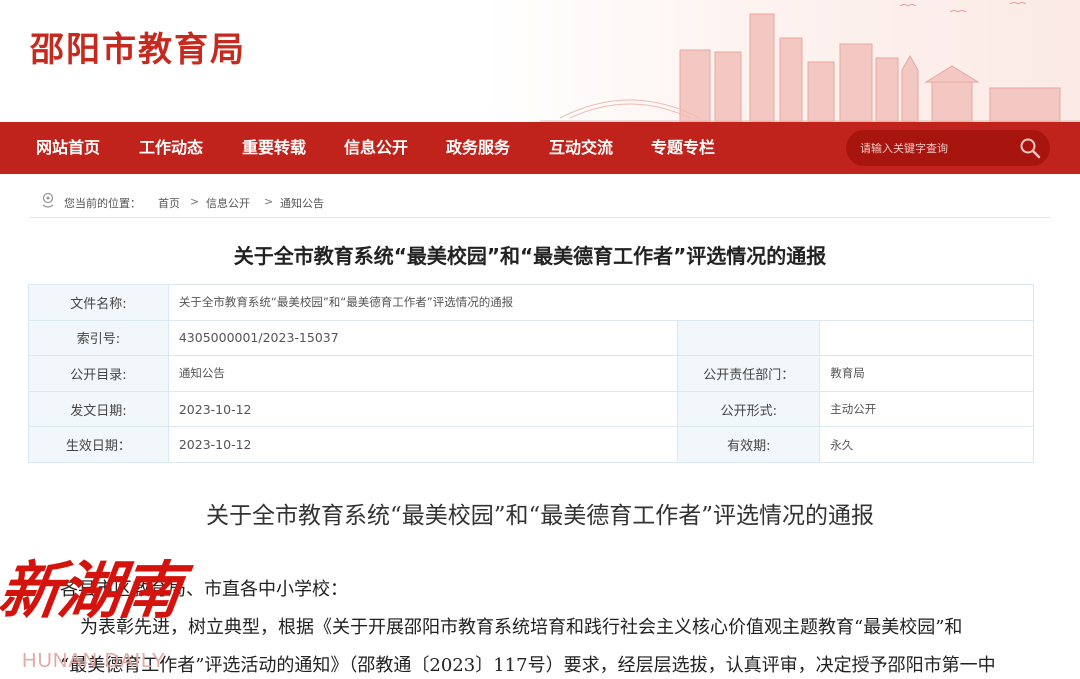  I want to click on table-row: 公开目录: 通知公告 公开责任部门： 教育局, so click(531, 373).